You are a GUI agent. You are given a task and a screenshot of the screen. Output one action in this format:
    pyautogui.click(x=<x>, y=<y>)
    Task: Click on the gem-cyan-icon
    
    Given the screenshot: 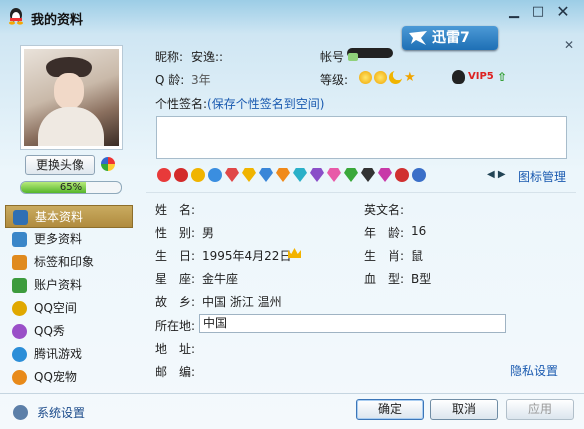 What is the action you would take?
    pyautogui.click(x=300, y=175)
    